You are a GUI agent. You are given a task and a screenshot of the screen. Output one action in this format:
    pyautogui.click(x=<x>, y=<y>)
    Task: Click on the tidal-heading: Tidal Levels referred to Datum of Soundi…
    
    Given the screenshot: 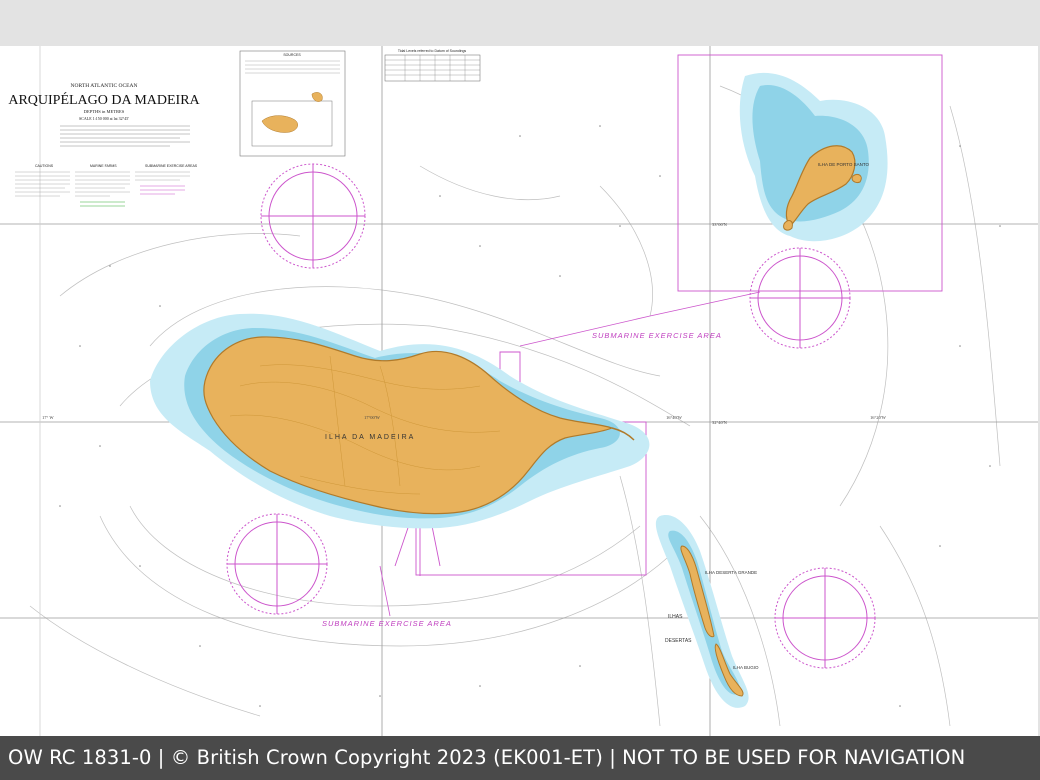 What is the action you would take?
    pyautogui.click(x=432, y=51)
    